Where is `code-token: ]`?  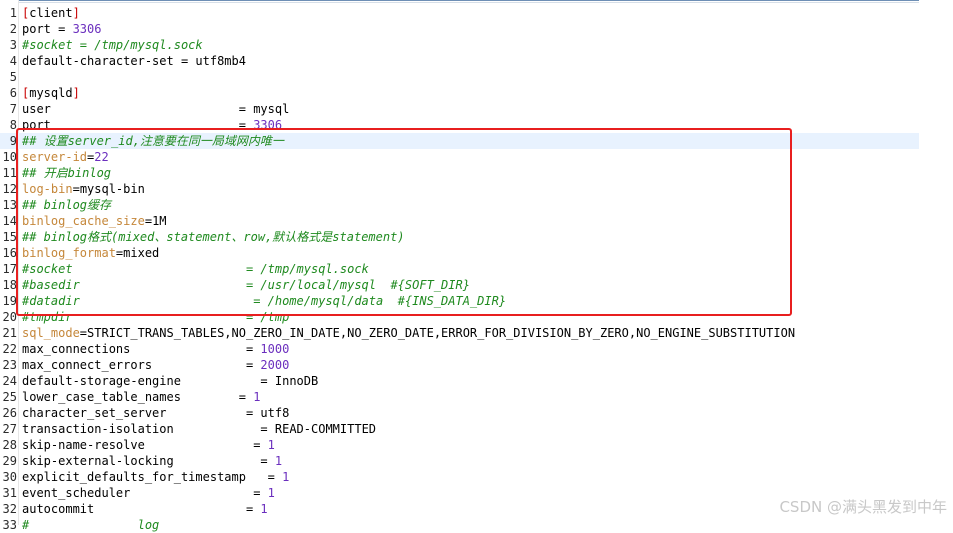
code-token: ] is located at coordinates (76, 93).